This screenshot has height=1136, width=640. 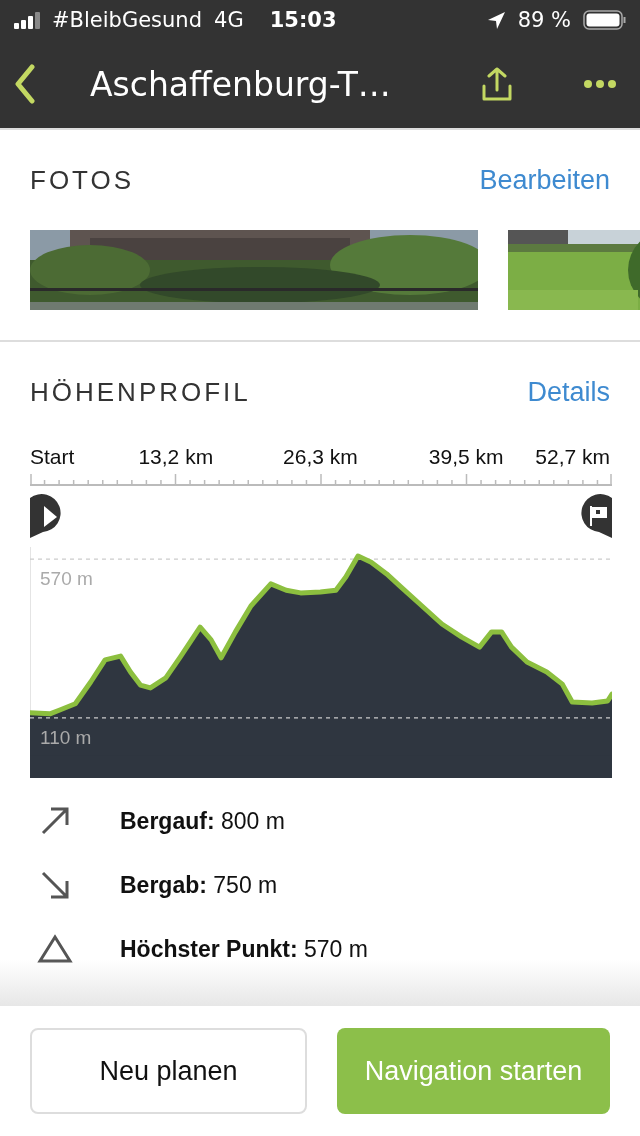 I want to click on battery-percent: 89 %, so click(x=544, y=20).